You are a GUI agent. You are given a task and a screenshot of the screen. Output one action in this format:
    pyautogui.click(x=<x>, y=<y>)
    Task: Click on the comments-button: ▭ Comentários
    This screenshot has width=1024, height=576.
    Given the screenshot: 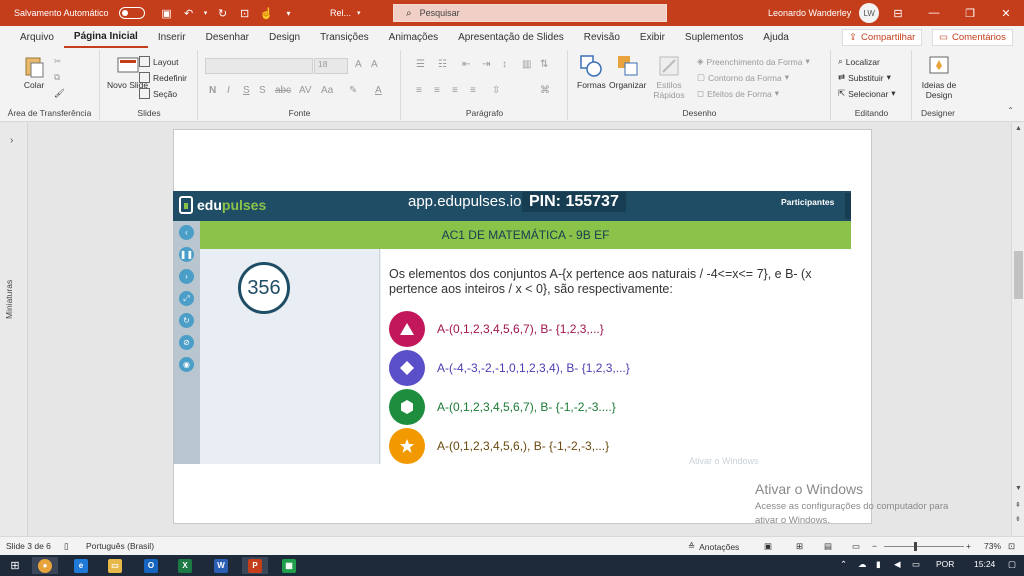 What is the action you would take?
    pyautogui.click(x=972, y=37)
    